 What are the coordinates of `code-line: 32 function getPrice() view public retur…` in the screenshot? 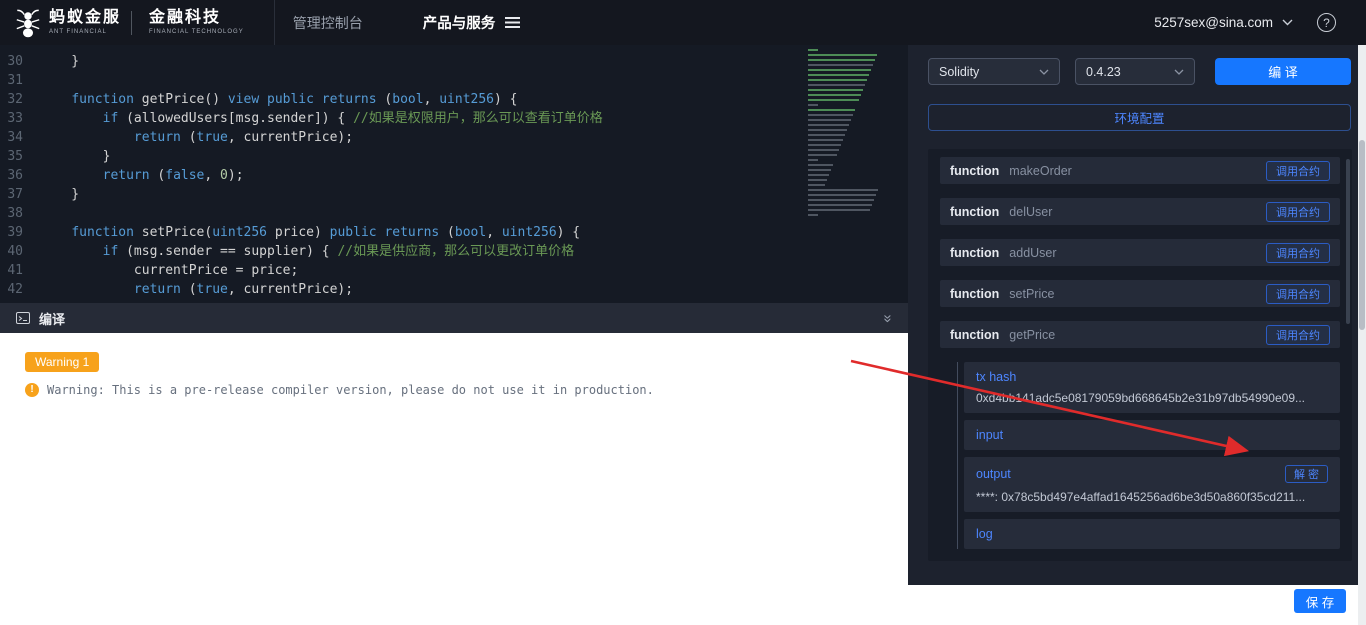 It's located at (262, 99).